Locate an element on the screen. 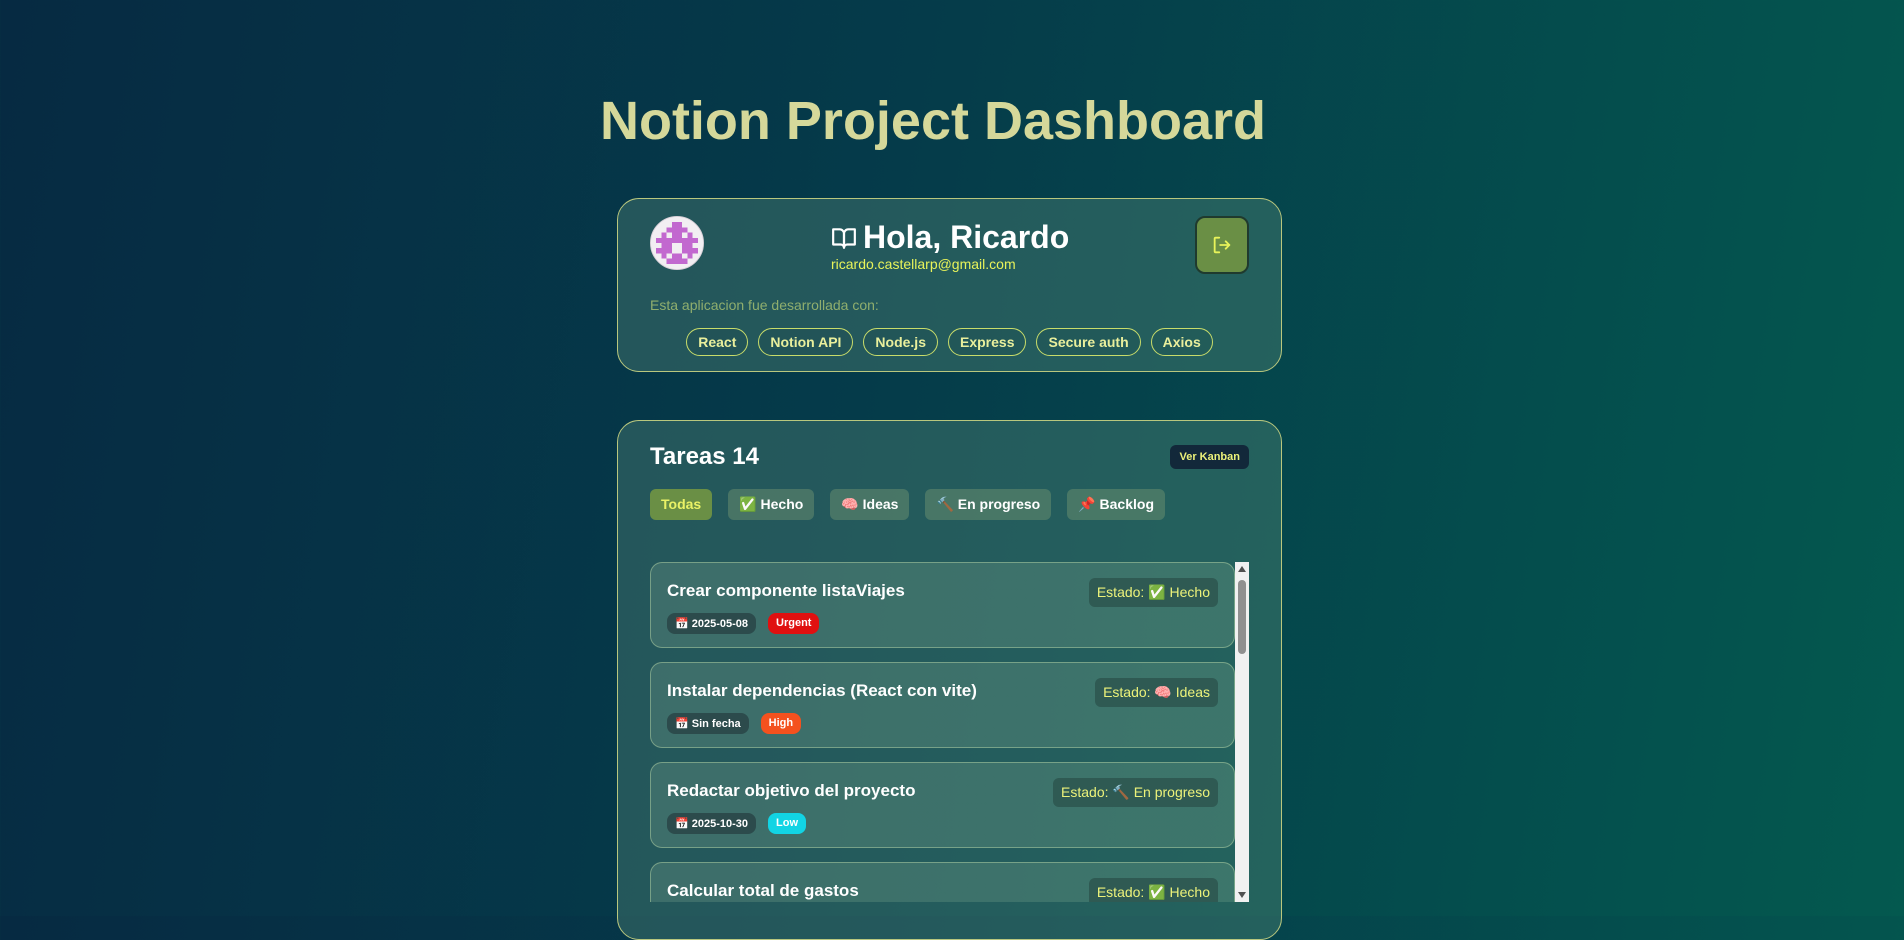  task-item: Calcular total de gastos Estado: ✅ Hecho is located at coordinates (942, 882).